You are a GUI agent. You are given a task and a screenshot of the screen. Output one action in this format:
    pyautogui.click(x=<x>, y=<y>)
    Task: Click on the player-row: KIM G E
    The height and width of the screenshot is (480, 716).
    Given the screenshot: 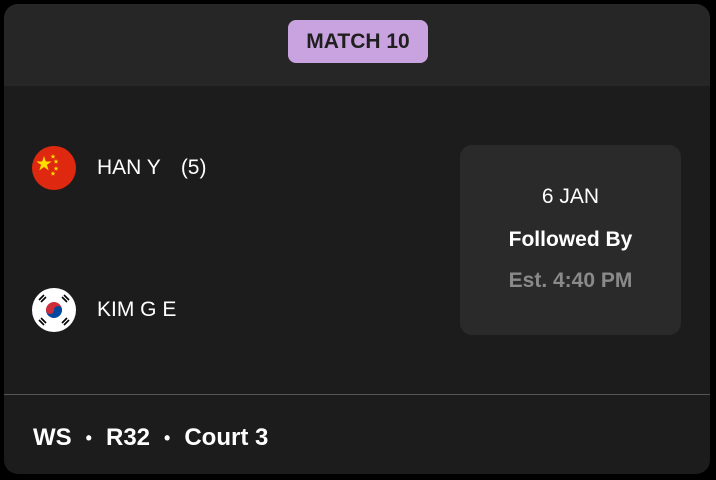 What is the action you would take?
    pyautogui.click(x=104, y=310)
    